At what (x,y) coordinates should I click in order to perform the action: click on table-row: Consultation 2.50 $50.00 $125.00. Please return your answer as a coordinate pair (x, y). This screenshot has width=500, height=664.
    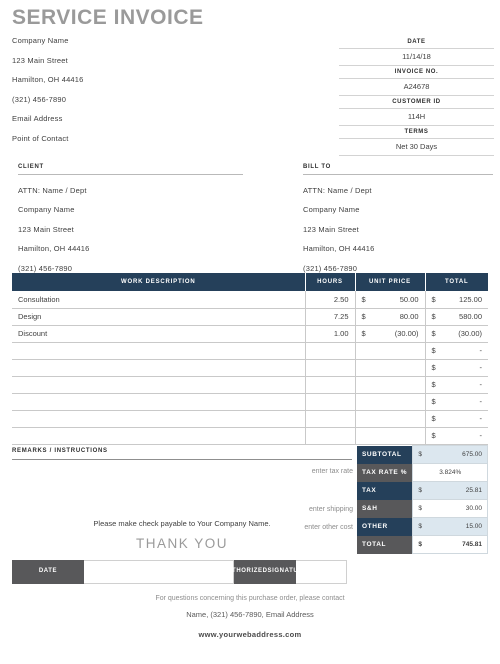
    Looking at the image, I should click on (250, 300).